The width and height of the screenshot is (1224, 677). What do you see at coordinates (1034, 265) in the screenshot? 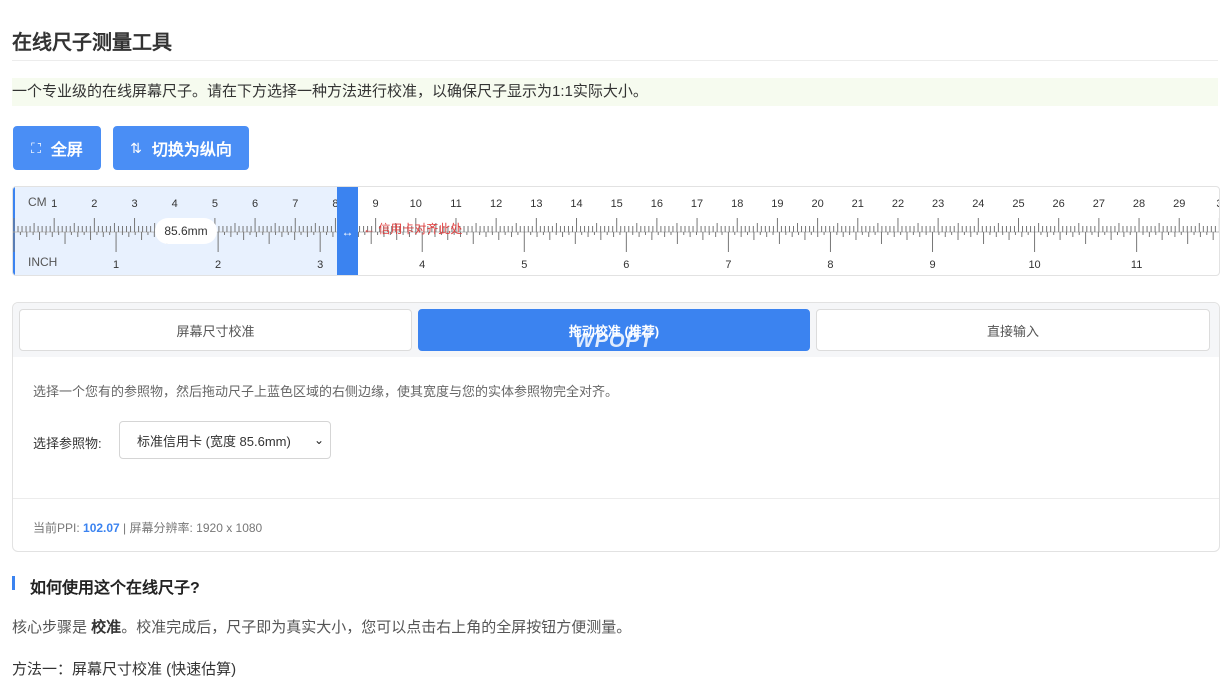
I see `inch-tick-label: 10` at bounding box center [1034, 265].